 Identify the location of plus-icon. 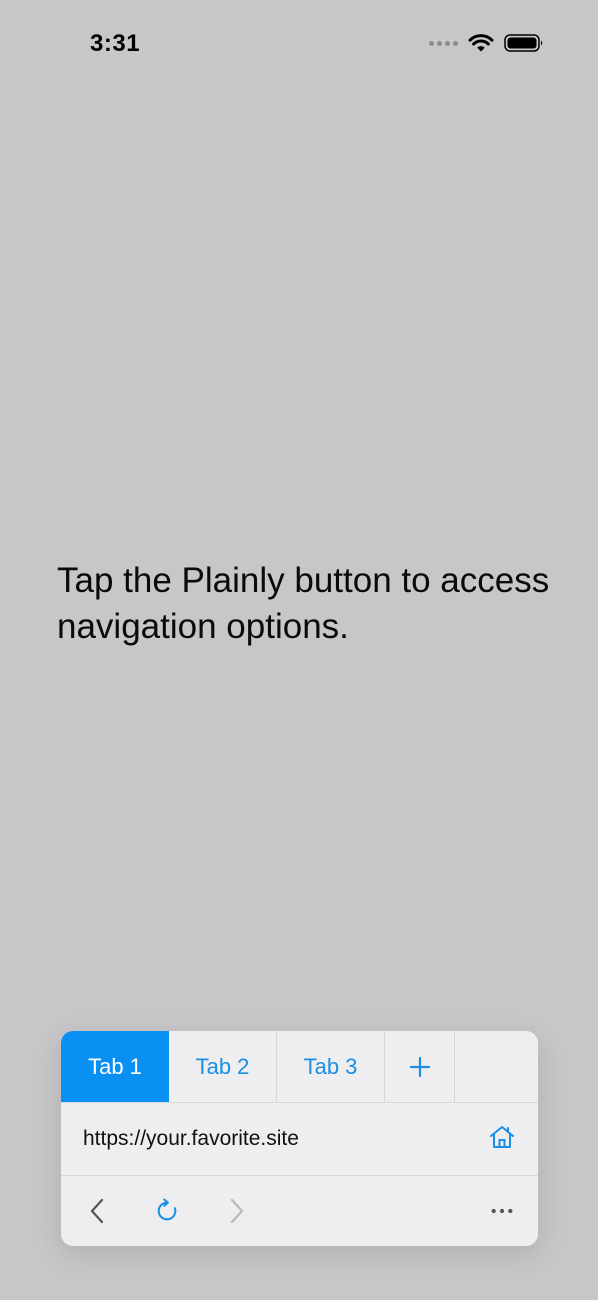
(419, 1066).